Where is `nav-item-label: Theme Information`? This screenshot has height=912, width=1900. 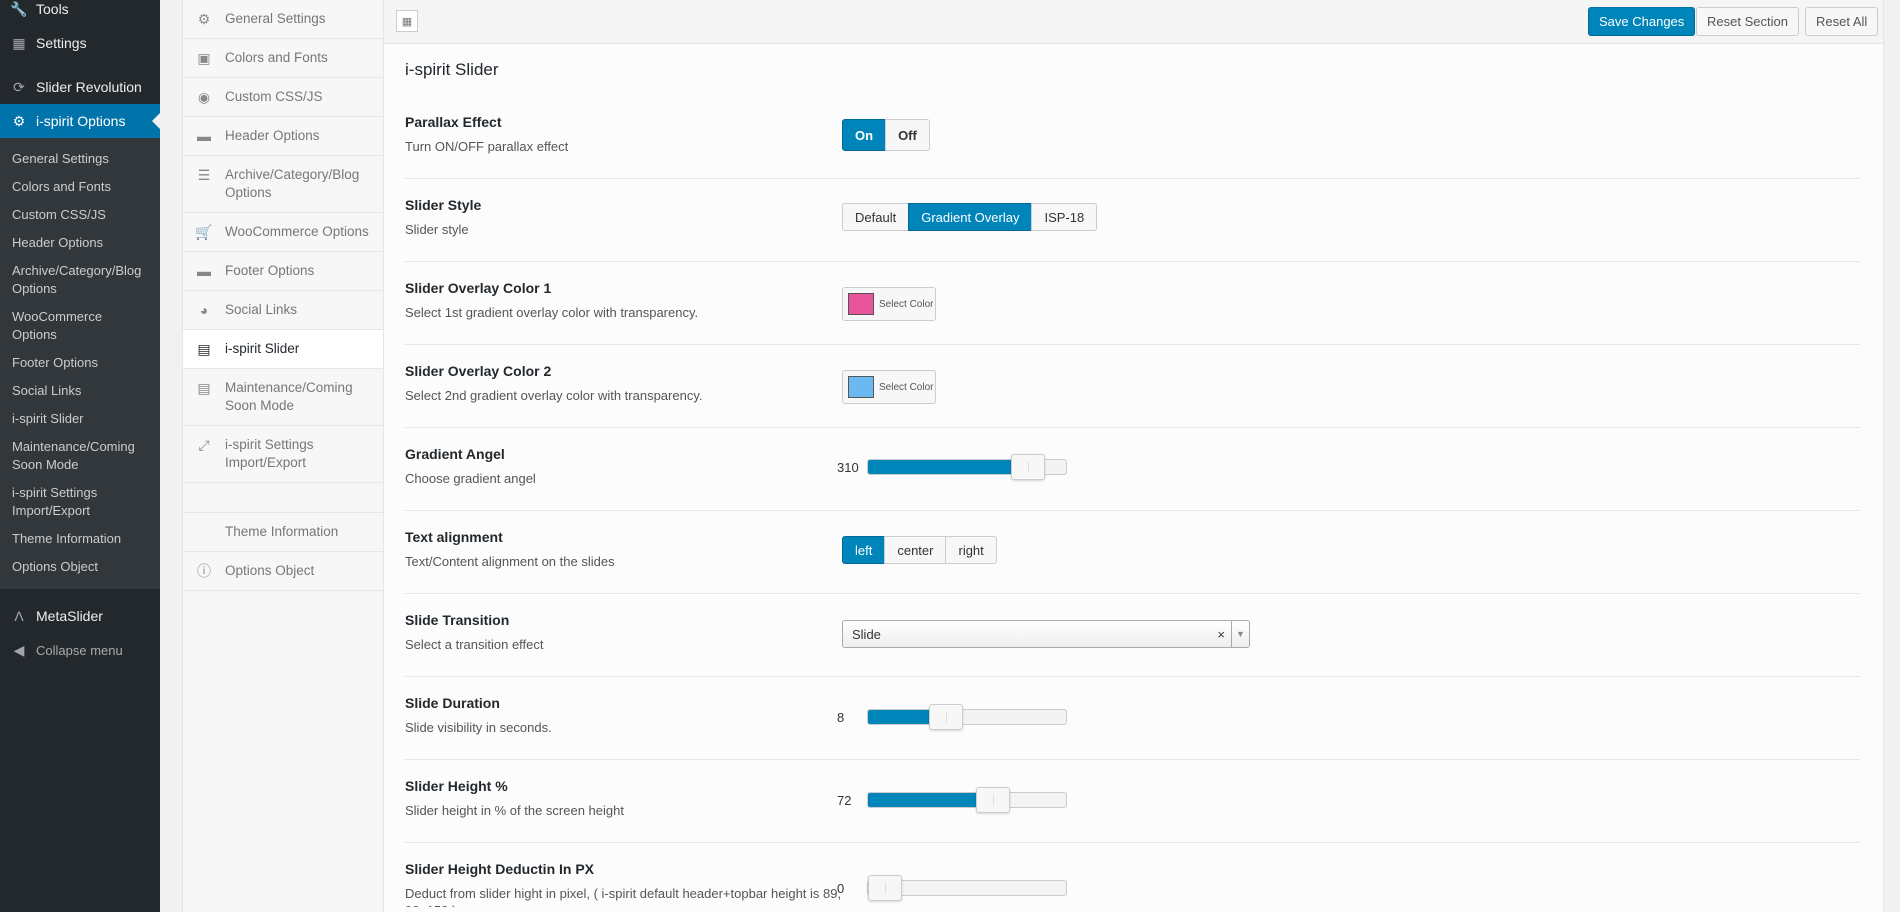 nav-item-label: Theme Information is located at coordinates (282, 531).